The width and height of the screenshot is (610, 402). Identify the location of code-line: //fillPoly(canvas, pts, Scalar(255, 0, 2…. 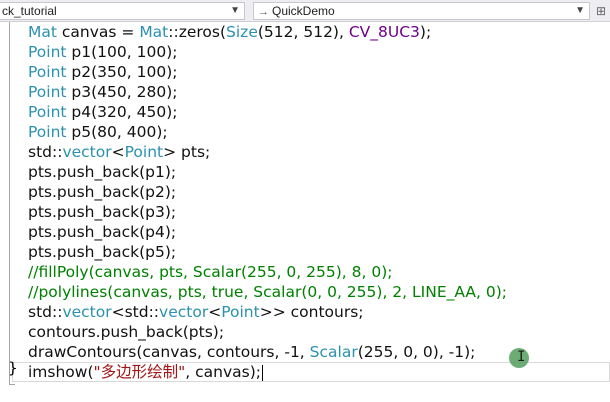
(210, 272).